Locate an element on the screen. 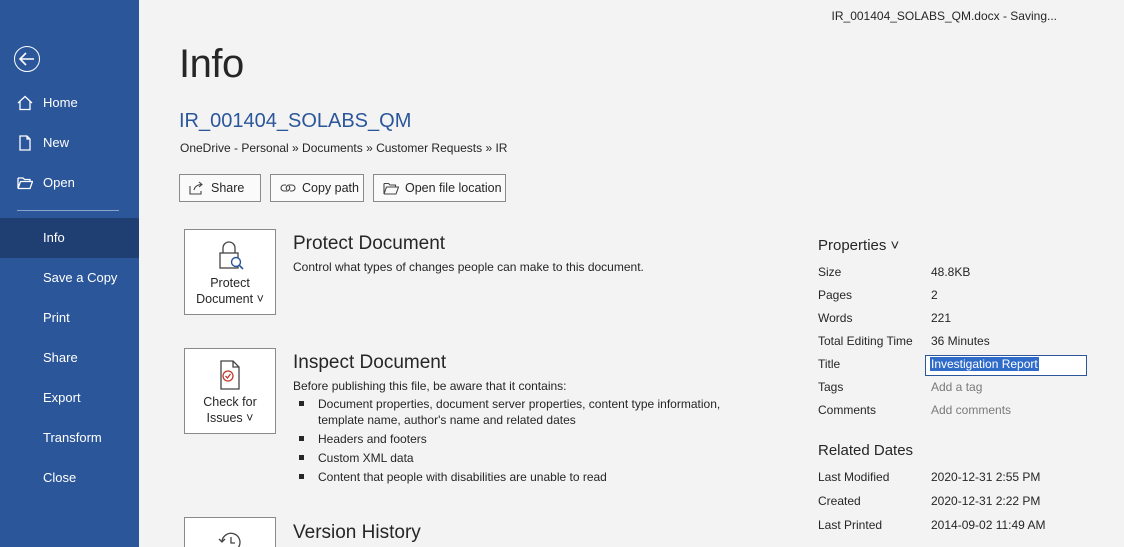 The image size is (1124, 547). inspect-document-title: Inspect Document is located at coordinates (370, 362).